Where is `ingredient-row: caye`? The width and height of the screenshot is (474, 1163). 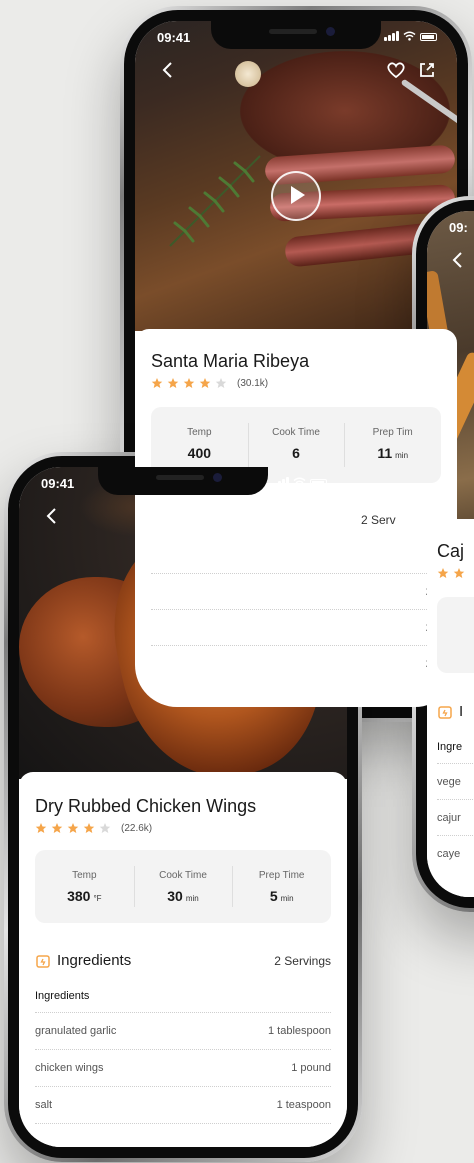
ingredient-row: caye is located at coordinates (455, 853).